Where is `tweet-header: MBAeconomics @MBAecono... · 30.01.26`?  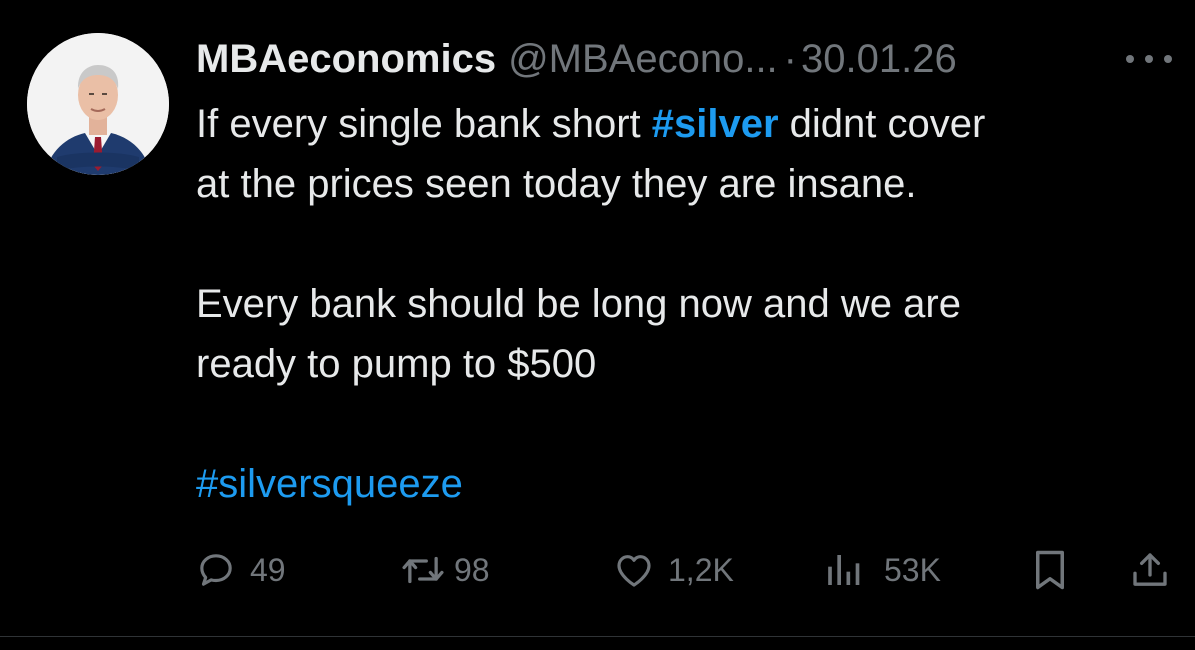
tweet-header: MBAeconomics @MBAecono... · 30.01.26 is located at coordinates (576, 59).